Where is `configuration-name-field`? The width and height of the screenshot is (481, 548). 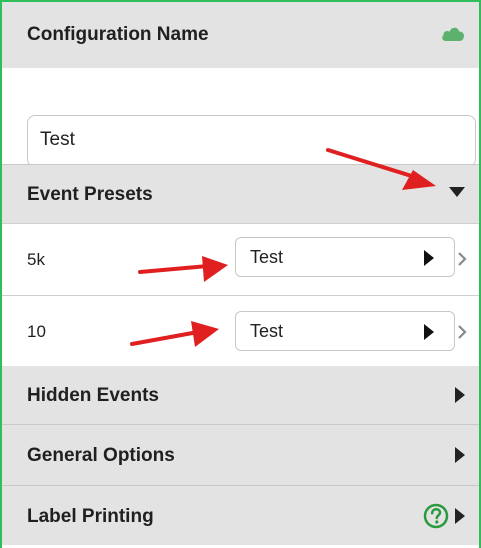
configuration-name-field is located at coordinates (251, 141).